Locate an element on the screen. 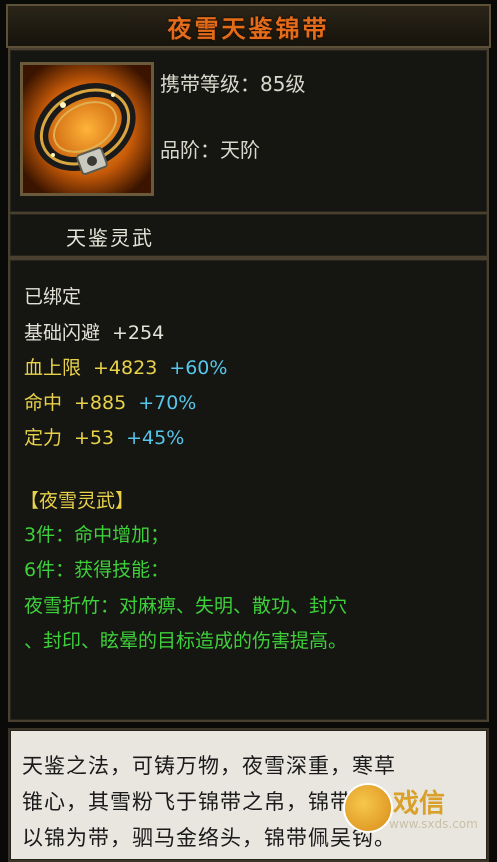 Image resolution: width=497 pixels, height=862 pixels. item-title-bar: 夜雪天鉴锦带 is located at coordinates (248, 26).